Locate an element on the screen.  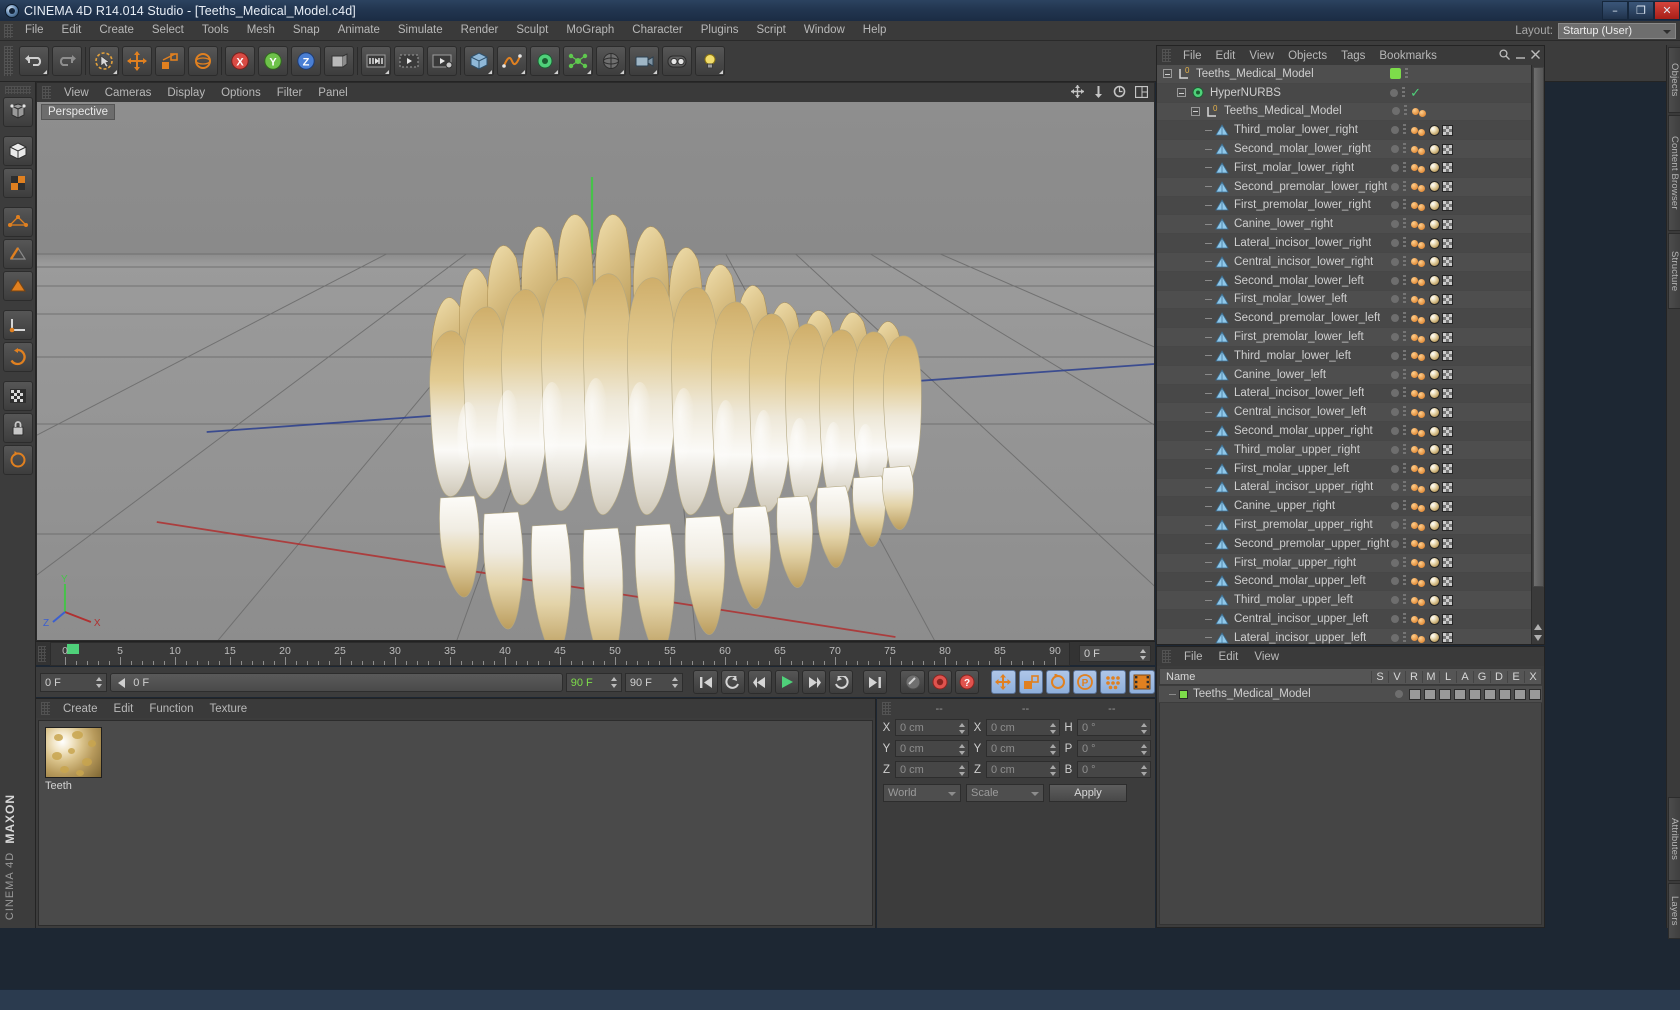
layer-solo-toggle is located at coordinates (1399, 694).